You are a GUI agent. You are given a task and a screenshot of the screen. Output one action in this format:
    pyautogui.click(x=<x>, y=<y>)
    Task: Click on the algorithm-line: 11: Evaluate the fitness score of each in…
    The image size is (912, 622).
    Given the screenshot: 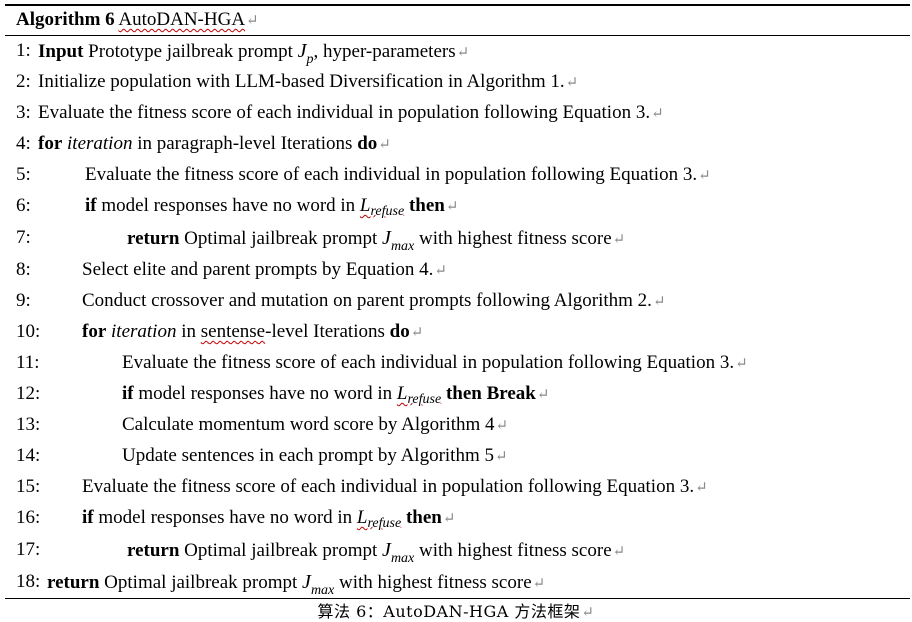 What is the action you would take?
    pyautogui.click(x=461, y=363)
    